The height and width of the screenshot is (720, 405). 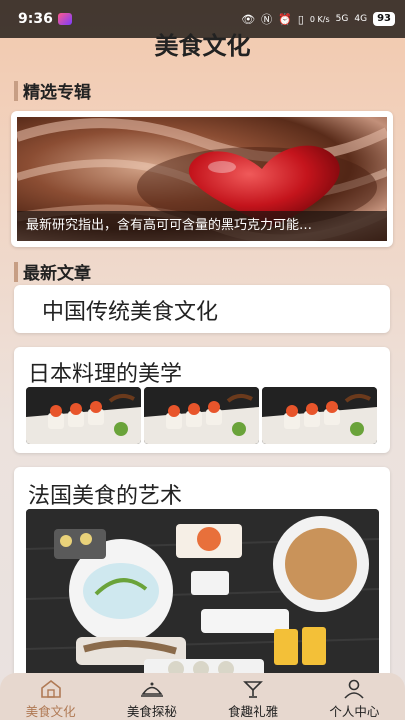 I want to click on vibrate-icon: ▯, so click(x=300, y=19).